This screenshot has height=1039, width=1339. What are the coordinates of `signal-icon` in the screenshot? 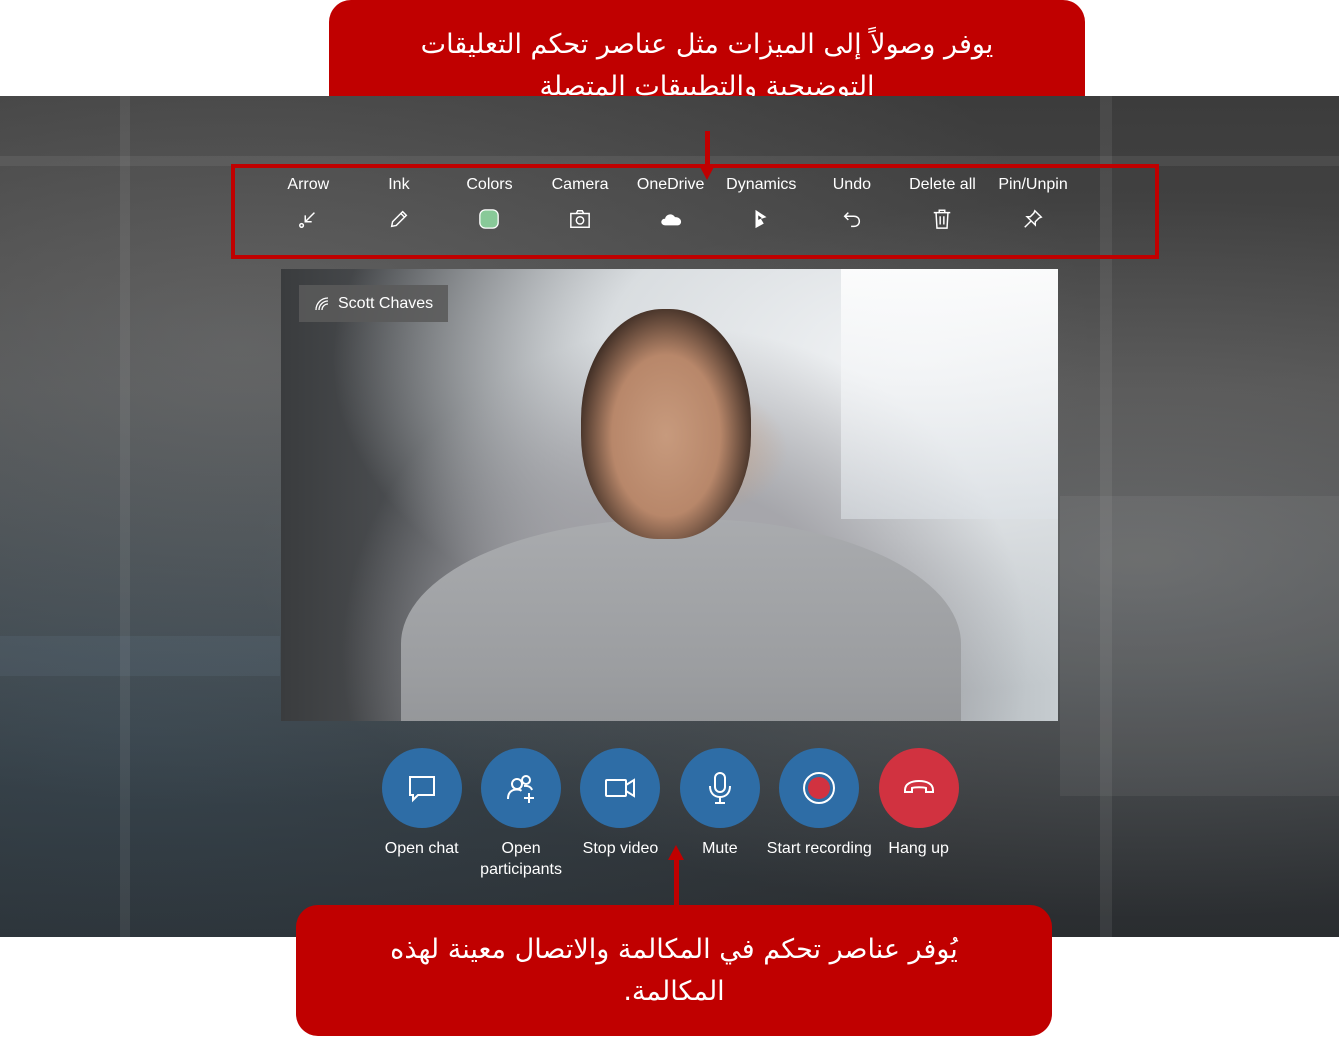 It's located at (322, 304).